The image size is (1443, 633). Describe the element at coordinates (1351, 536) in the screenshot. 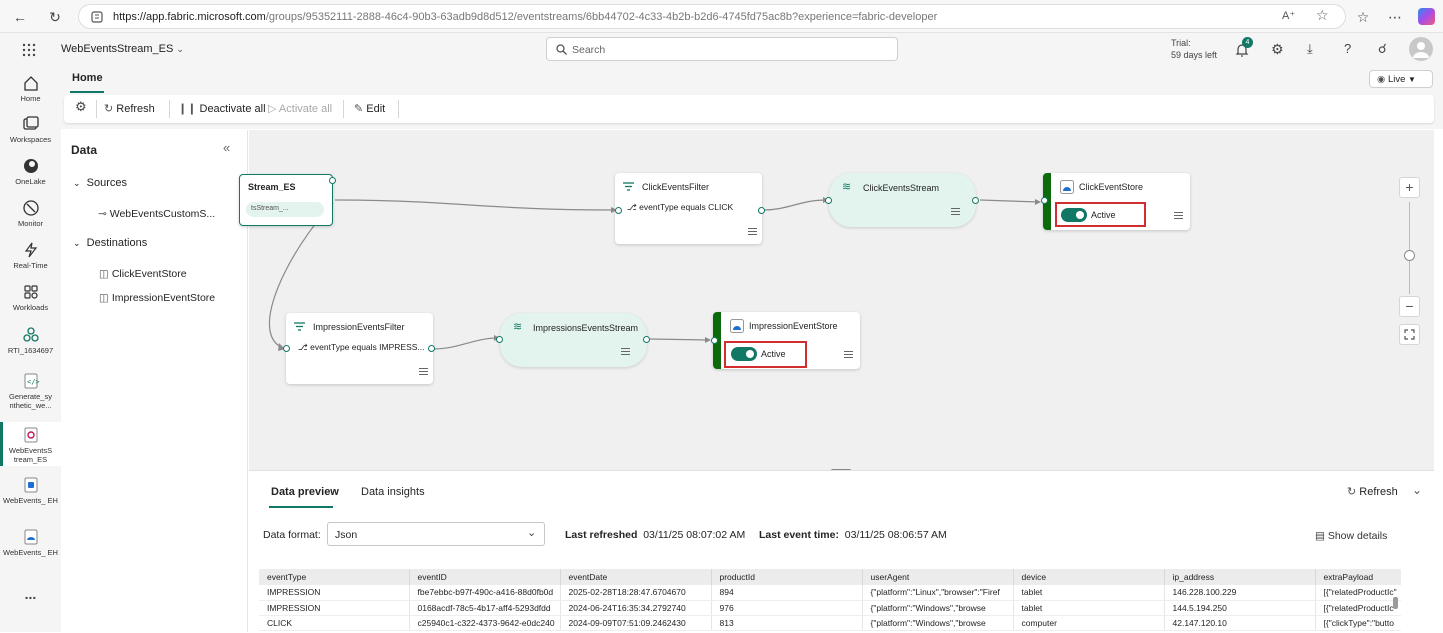

I see `show-details-button: ▤ Show details` at that location.